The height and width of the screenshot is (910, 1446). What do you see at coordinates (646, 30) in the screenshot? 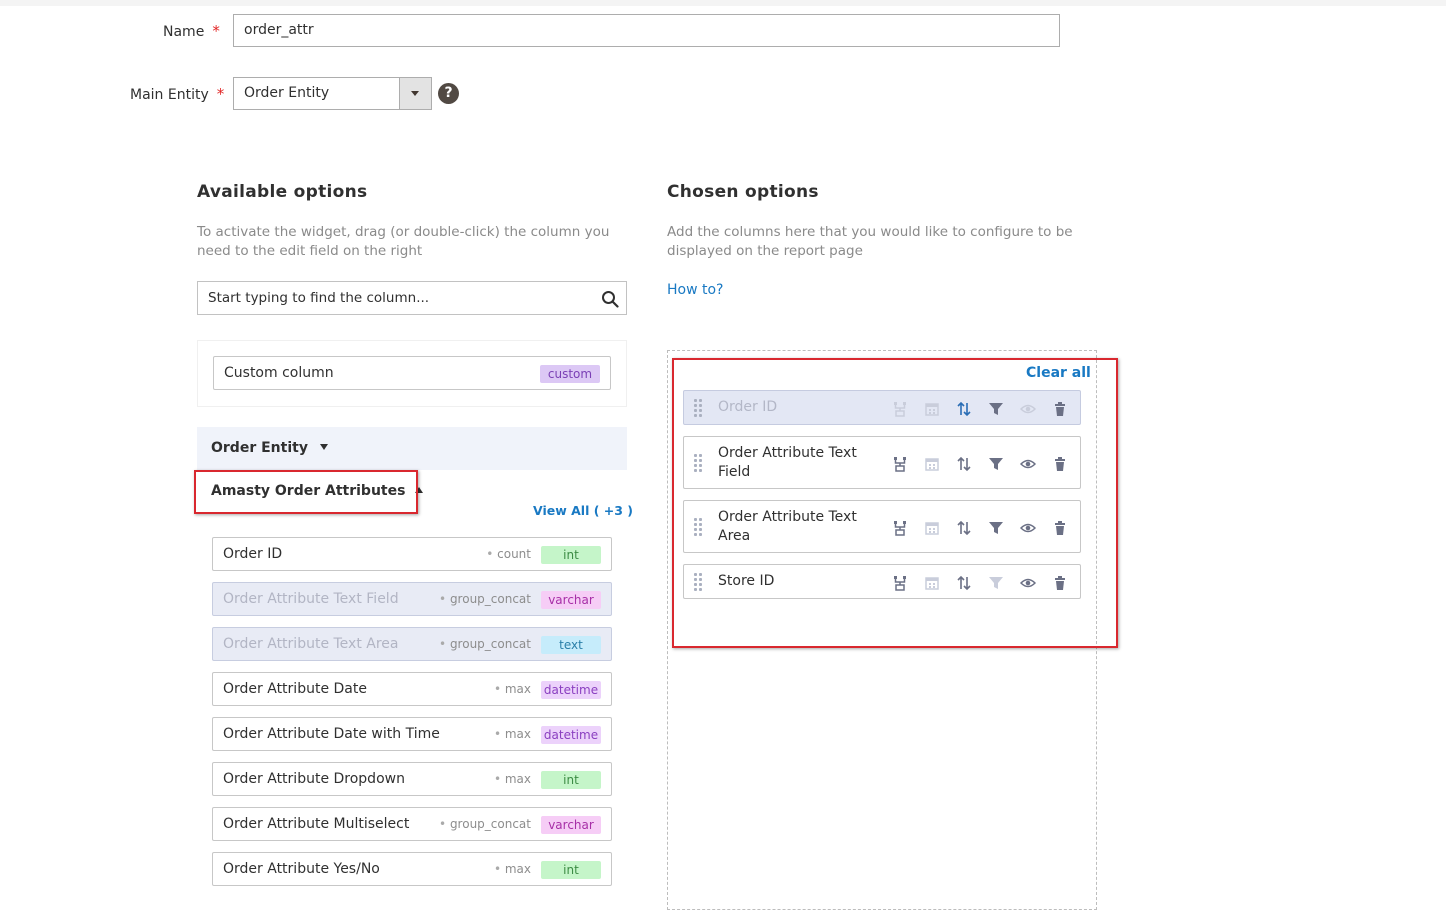
I see `name-input: order_attr` at bounding box center [646, 30].